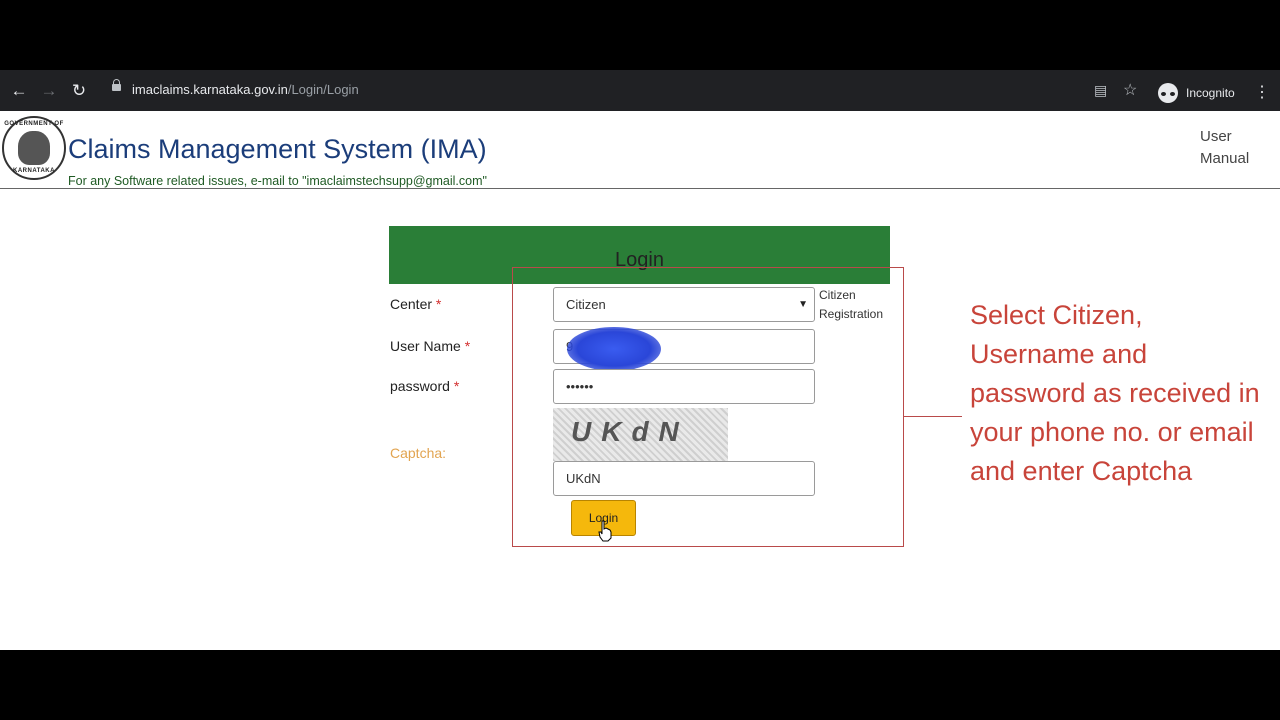 The width and height of the screenshot is (1280, 720). Describe the element at coordinates (34, 124) in the screenshot. I see `emblem-top-text: GOVERNMENT OF` at that location.